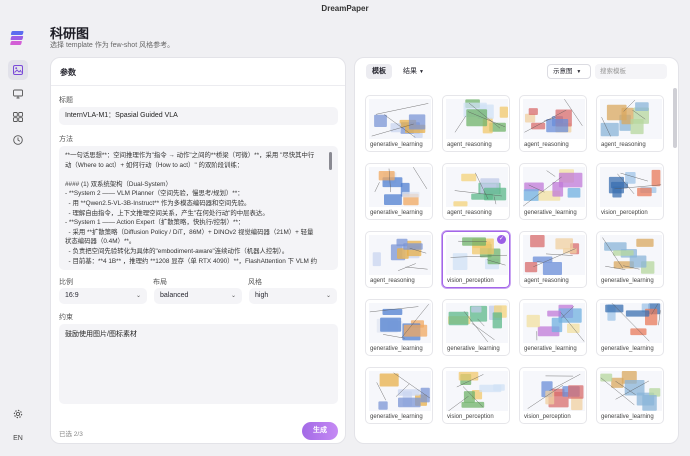 This screenshot has width=690, height=456. Describe the element at coordinates (255, 282) in the screenshot. I see `style-label: 风格` at that location.